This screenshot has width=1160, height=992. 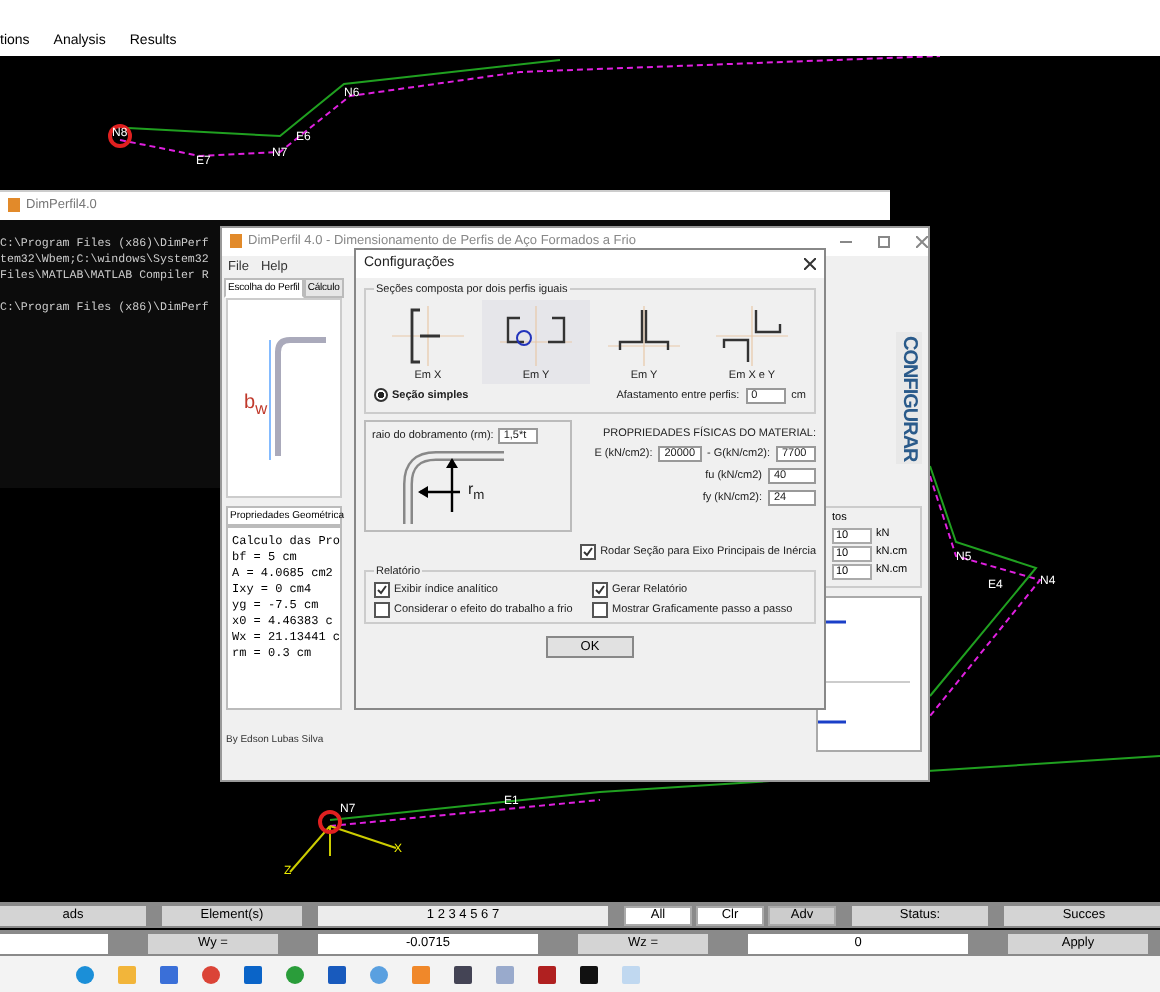 I want to click on close-icon, so click(x=810, y=263).